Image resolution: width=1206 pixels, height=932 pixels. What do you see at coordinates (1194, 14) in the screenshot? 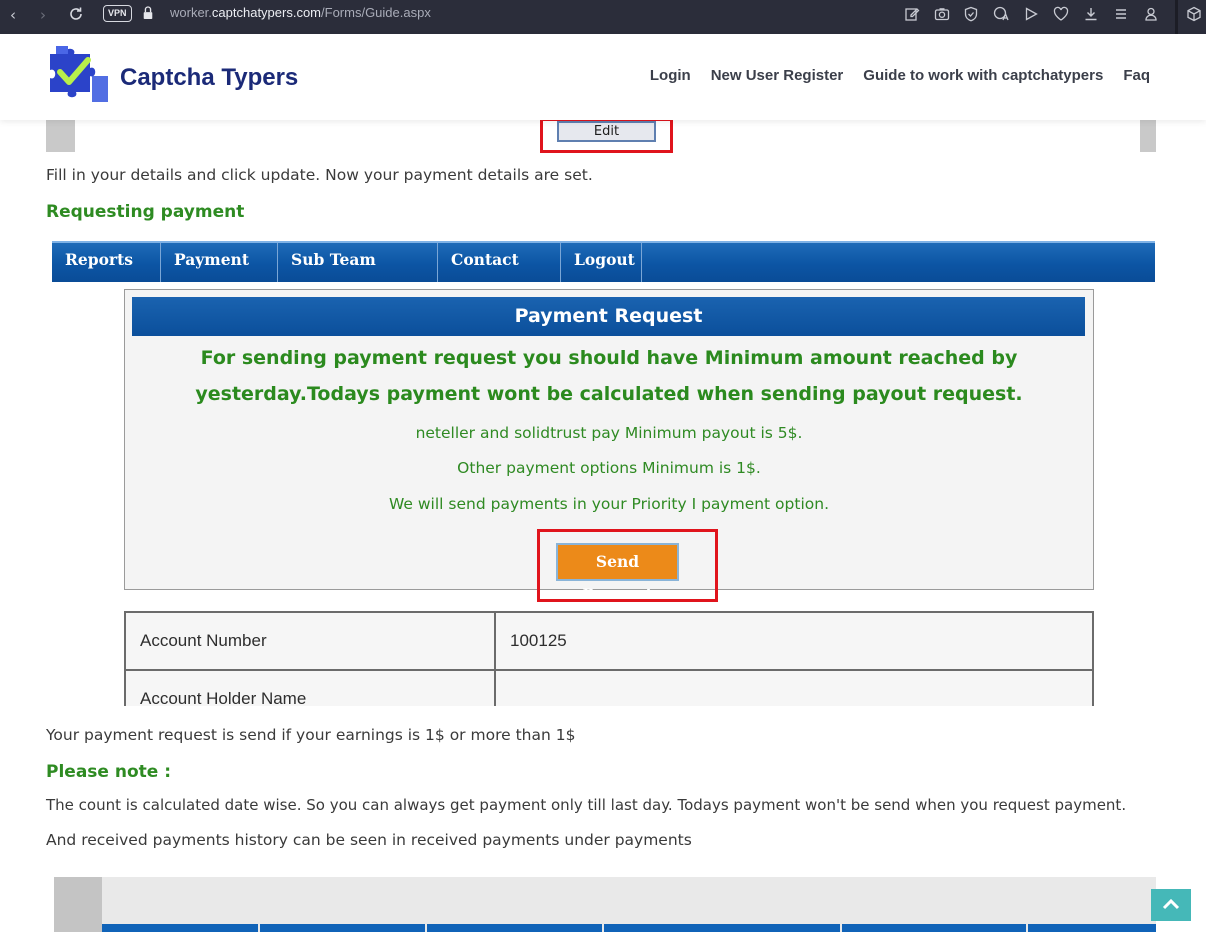
I see `extension-icon` at bounding box center [1194, 14].